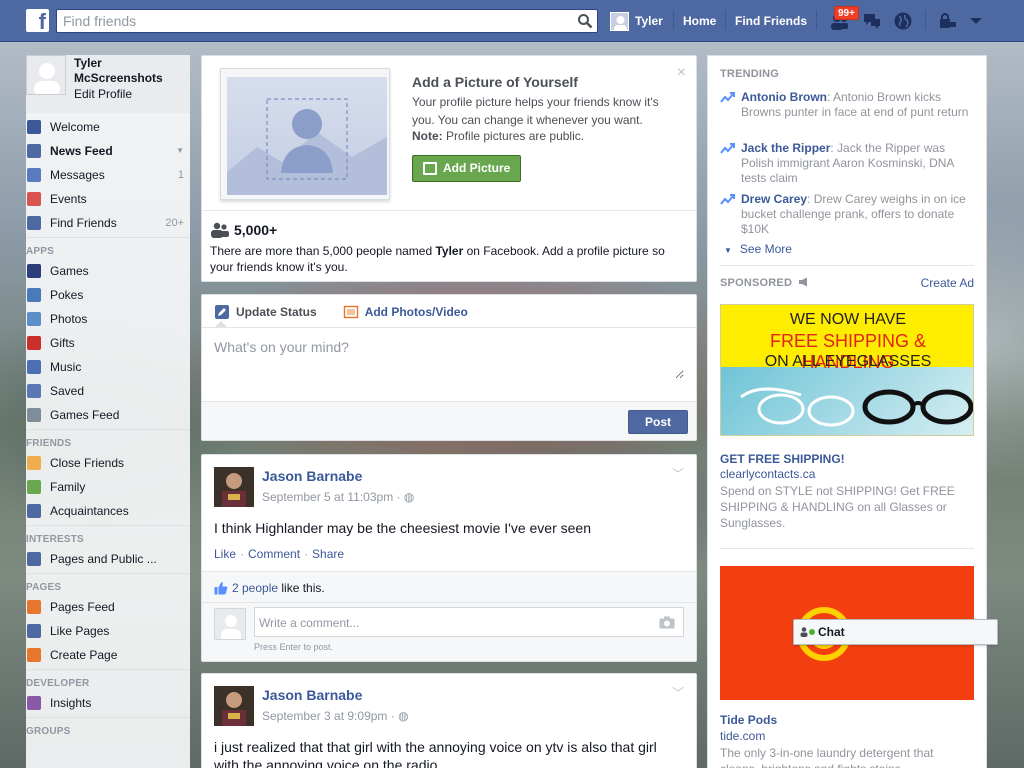  I want to click on events-calendar-icon, so click(34, 199).